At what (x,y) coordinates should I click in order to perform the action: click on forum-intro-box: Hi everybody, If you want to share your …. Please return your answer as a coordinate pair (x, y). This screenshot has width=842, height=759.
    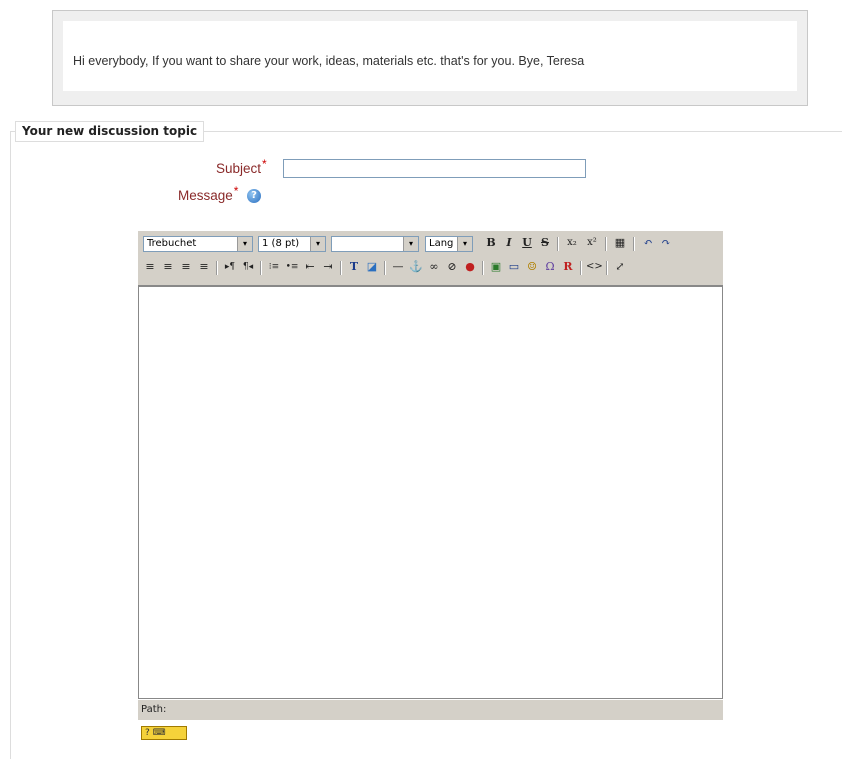
    Looking at the image, I should click on (430, 58).